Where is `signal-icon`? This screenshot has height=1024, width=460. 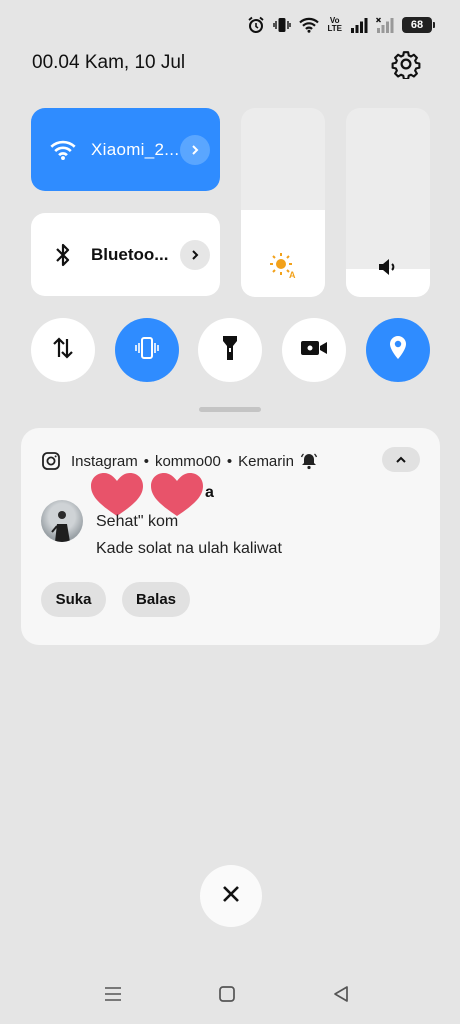
signal-icon is located at coordinates (359, 25).